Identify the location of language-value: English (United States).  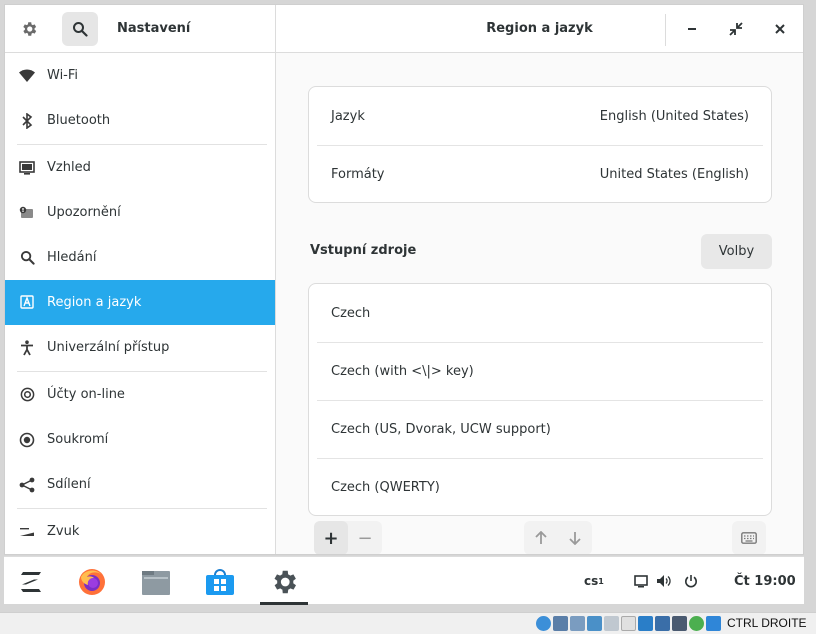
(674, 116).